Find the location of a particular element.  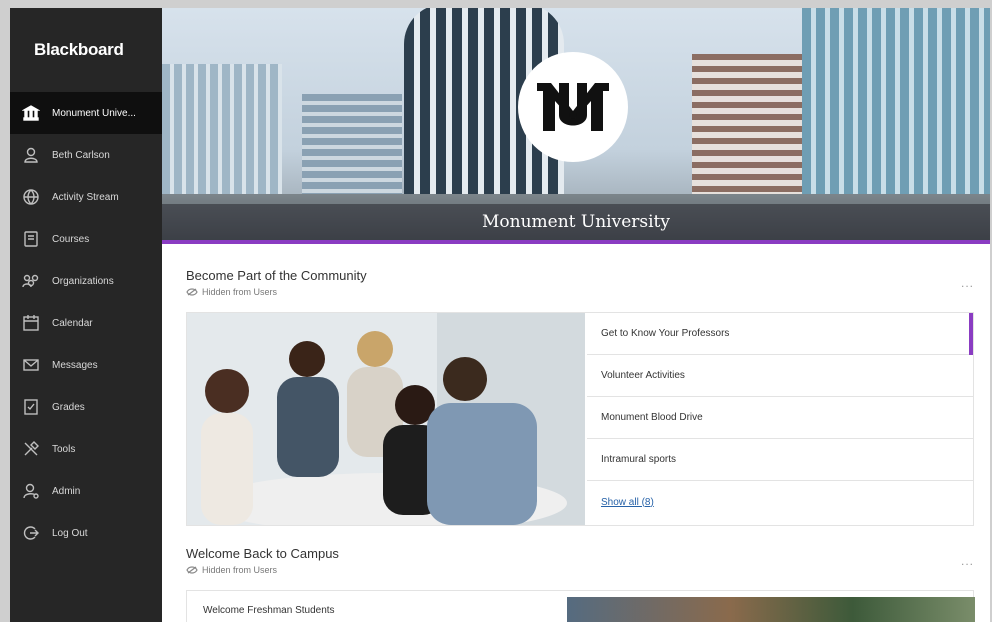

sidebar-item-courses: Courses is located at coordinates (86, 239).